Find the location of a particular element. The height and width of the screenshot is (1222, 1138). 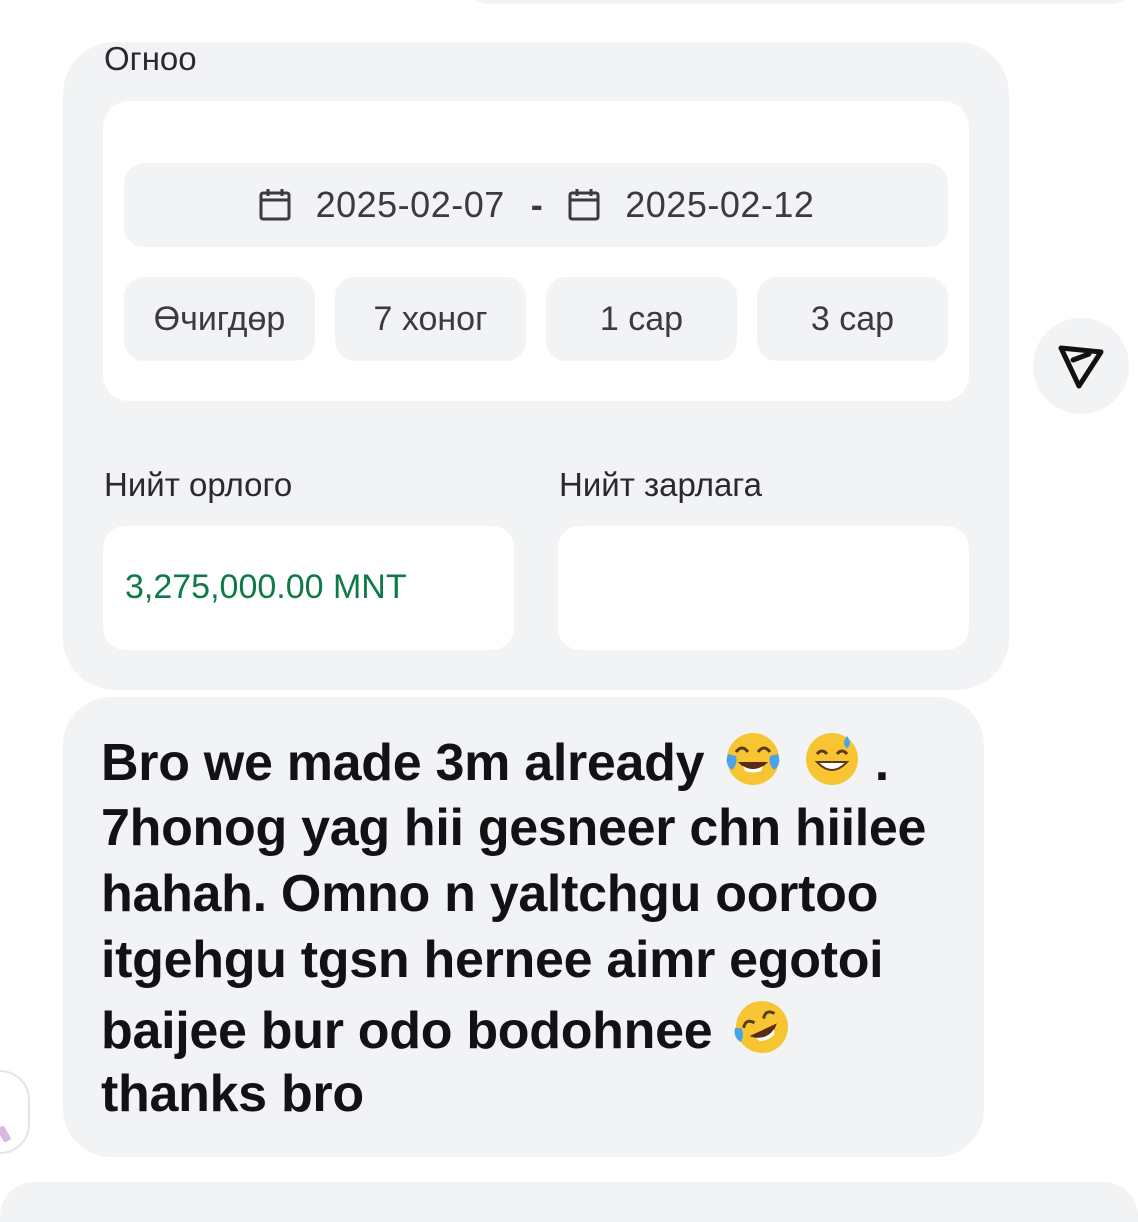

total-income-label: Нийт орлого is located at coordinates (198, 484).